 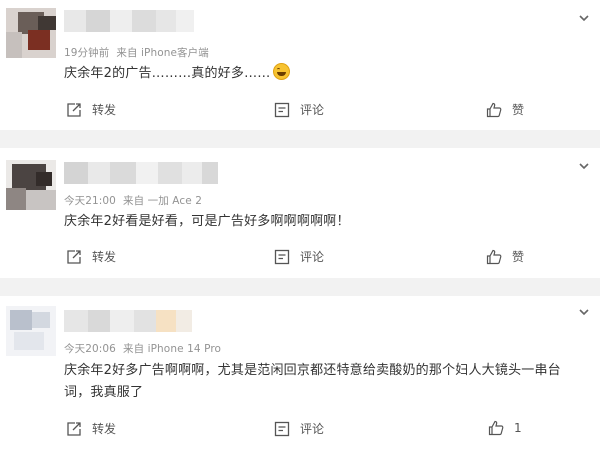 What do you see at coordinates (87, 53) in the screenshot?
I see `comment-time: 19分钟前` at bounding box center [87, 53].